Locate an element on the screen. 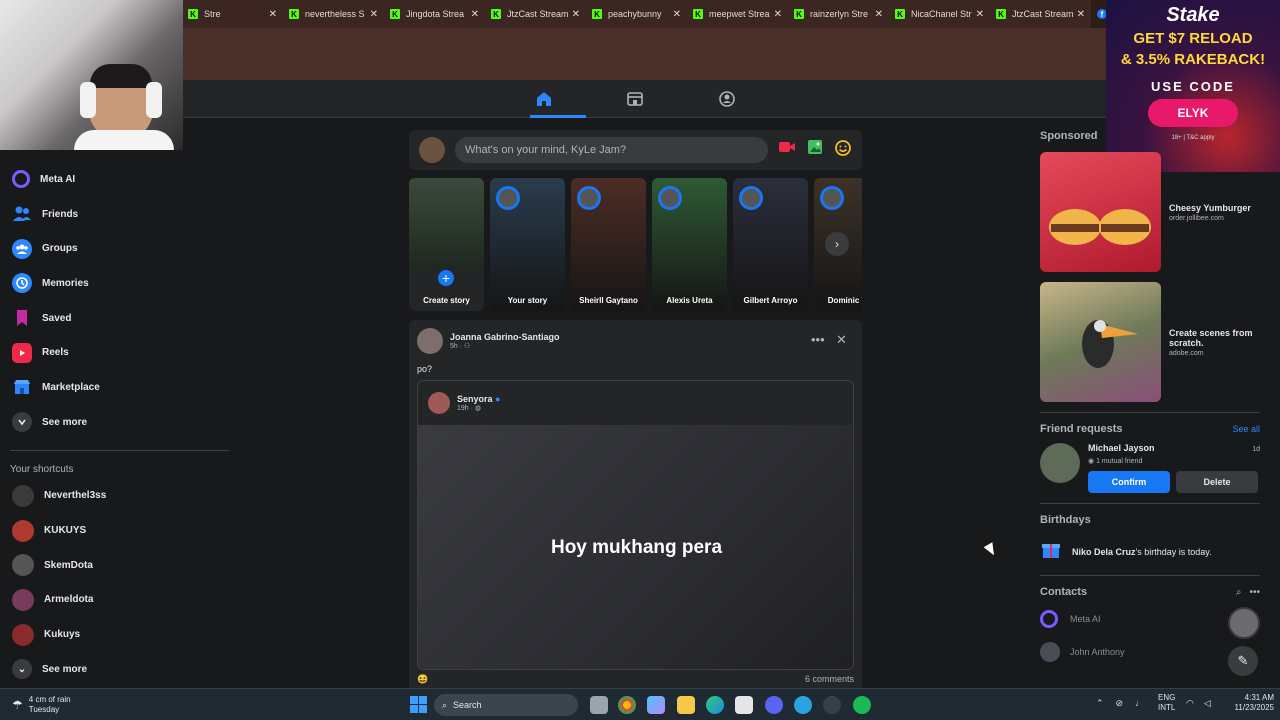  shared-author: Senyora is located at coordinates (475, 399).